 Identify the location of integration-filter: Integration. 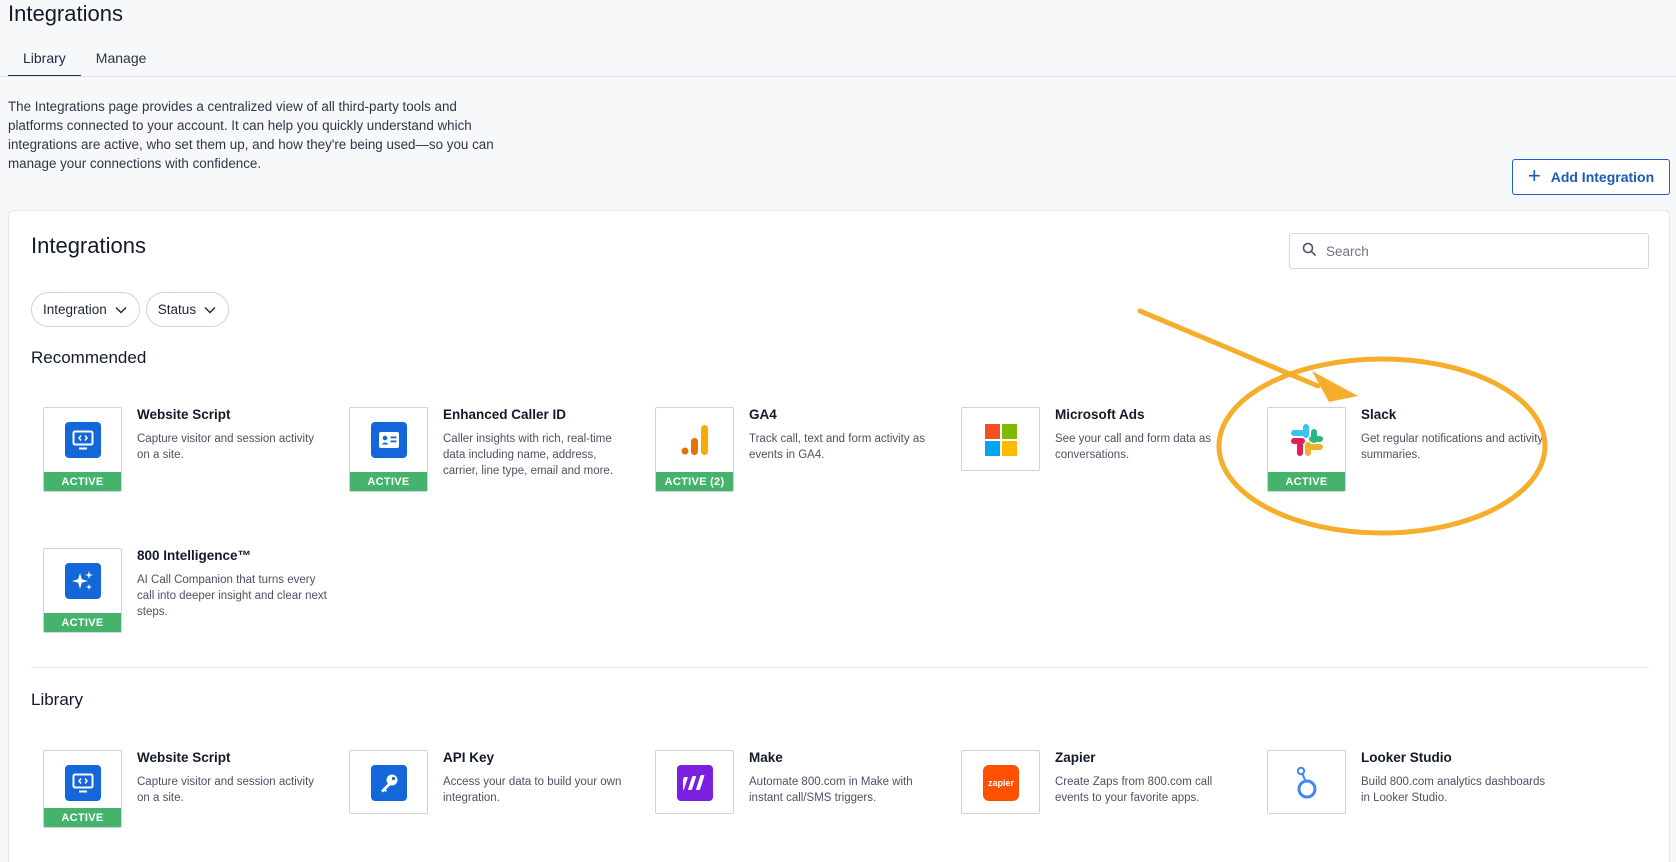
(85, 309).